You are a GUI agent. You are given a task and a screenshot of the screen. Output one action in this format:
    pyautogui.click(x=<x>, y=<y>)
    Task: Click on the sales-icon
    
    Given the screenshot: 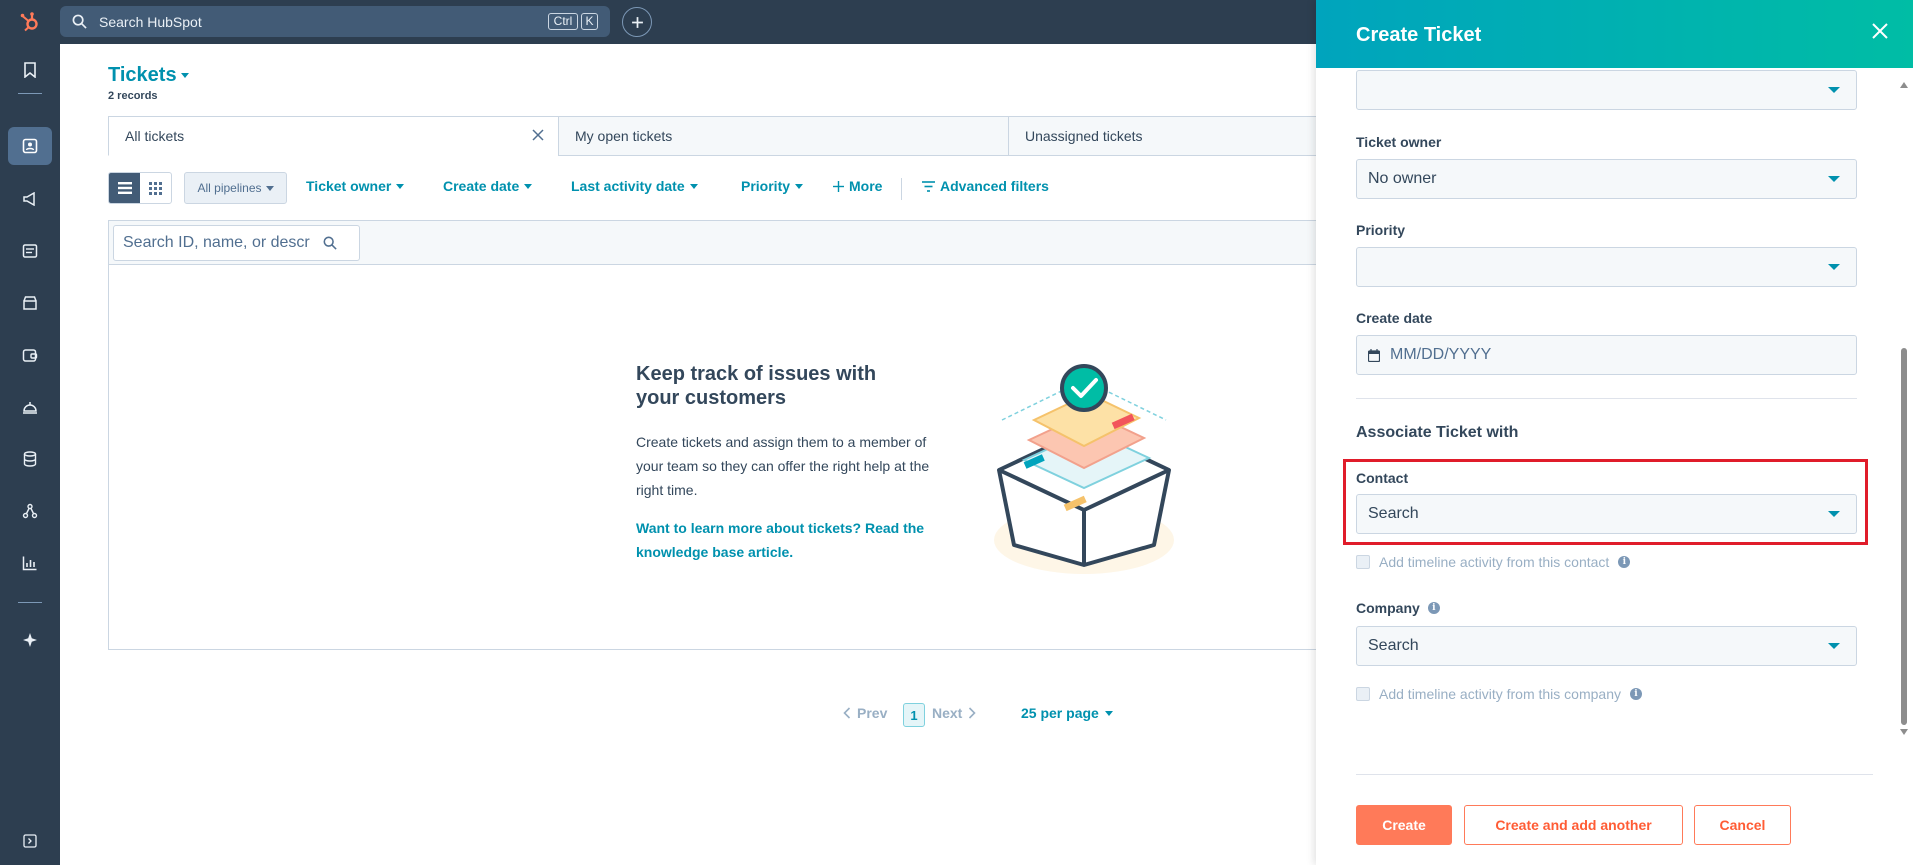 What is the action you would take?
    pyautogui.click(x=30, y=355)
    